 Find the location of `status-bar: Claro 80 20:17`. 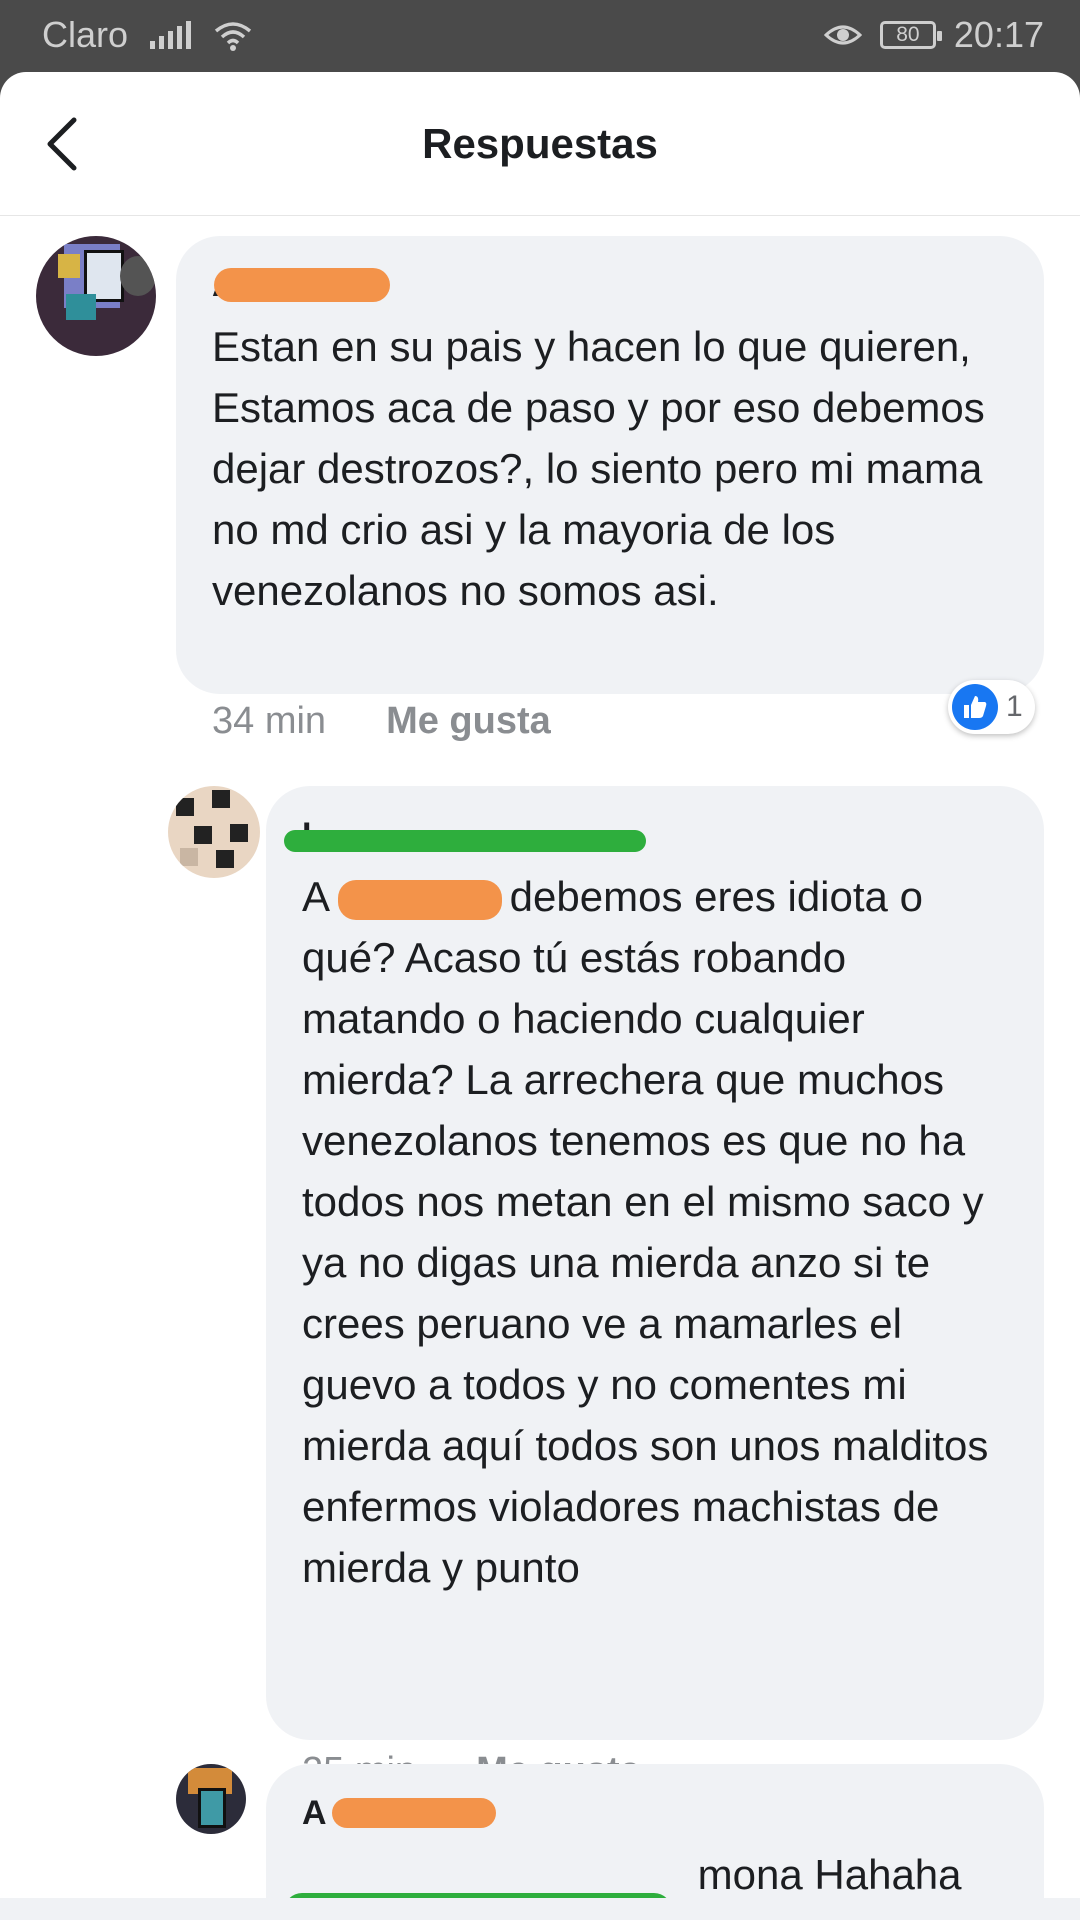

status-bar: Claro 80 20:17 is located at coordinates (540, 36).